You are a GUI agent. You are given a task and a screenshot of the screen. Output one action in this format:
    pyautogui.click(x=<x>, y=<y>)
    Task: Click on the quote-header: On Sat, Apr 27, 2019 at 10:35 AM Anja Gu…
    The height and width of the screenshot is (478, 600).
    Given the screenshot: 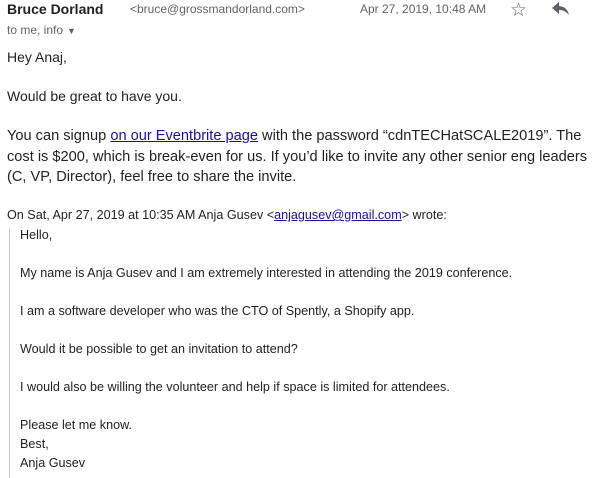 What is the action you would take?
    pyautogui.click(x=227, y=215)
    